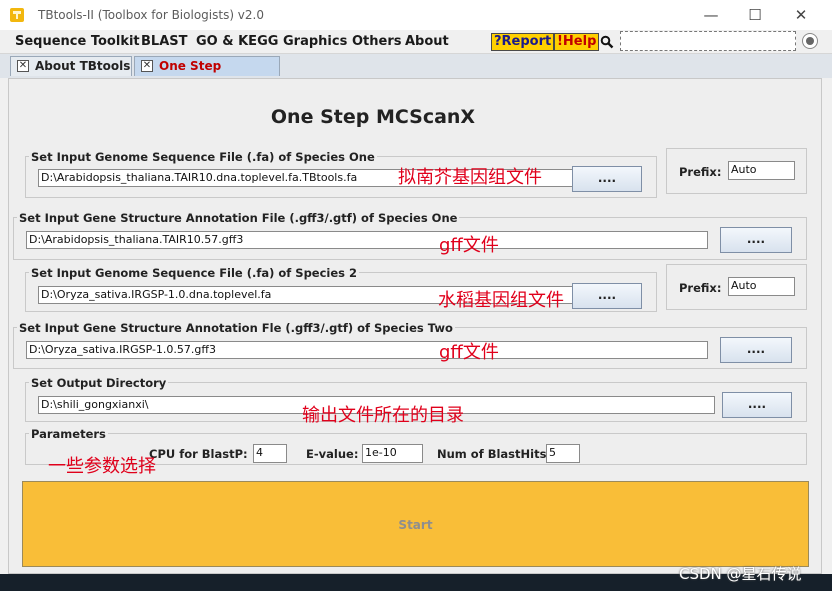 This screenshot has height=591, width=832. What do you see at coordinates (708, 41) in the screenshot?
I see `search-input` at bounding box center [708, 41].